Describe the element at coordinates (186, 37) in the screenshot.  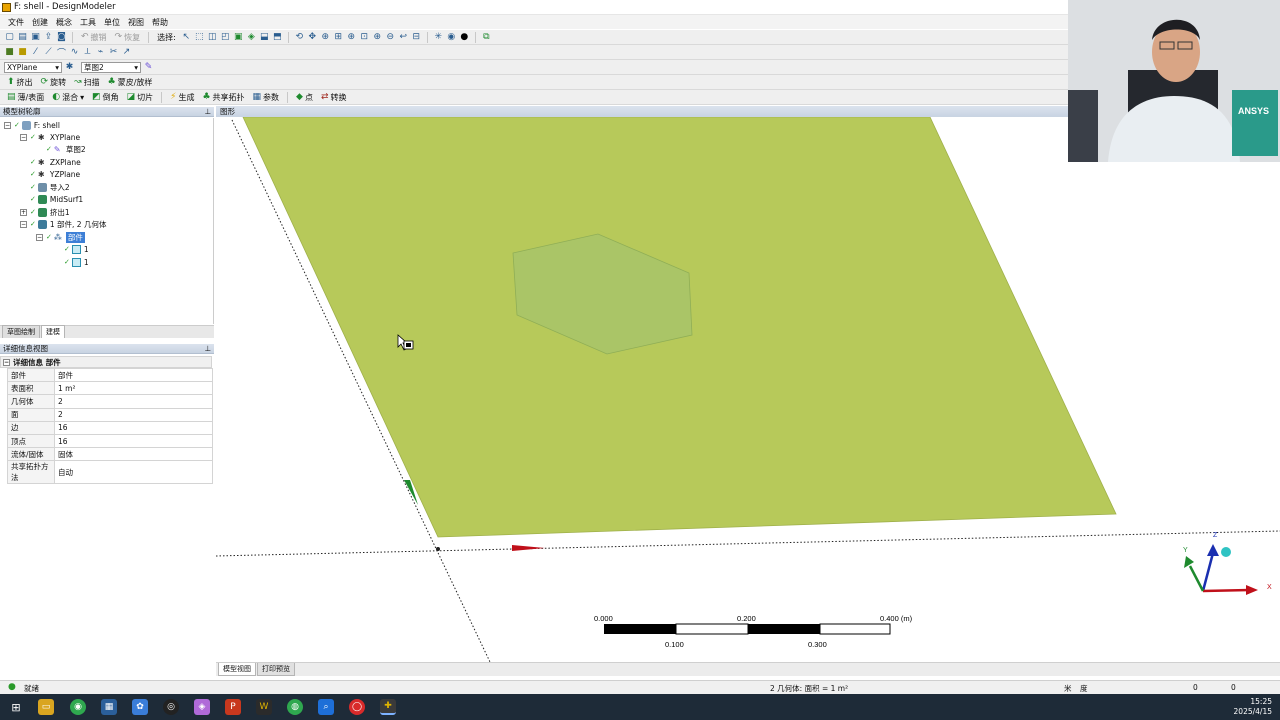
I see `select-mode-icon: ↖` at that location.